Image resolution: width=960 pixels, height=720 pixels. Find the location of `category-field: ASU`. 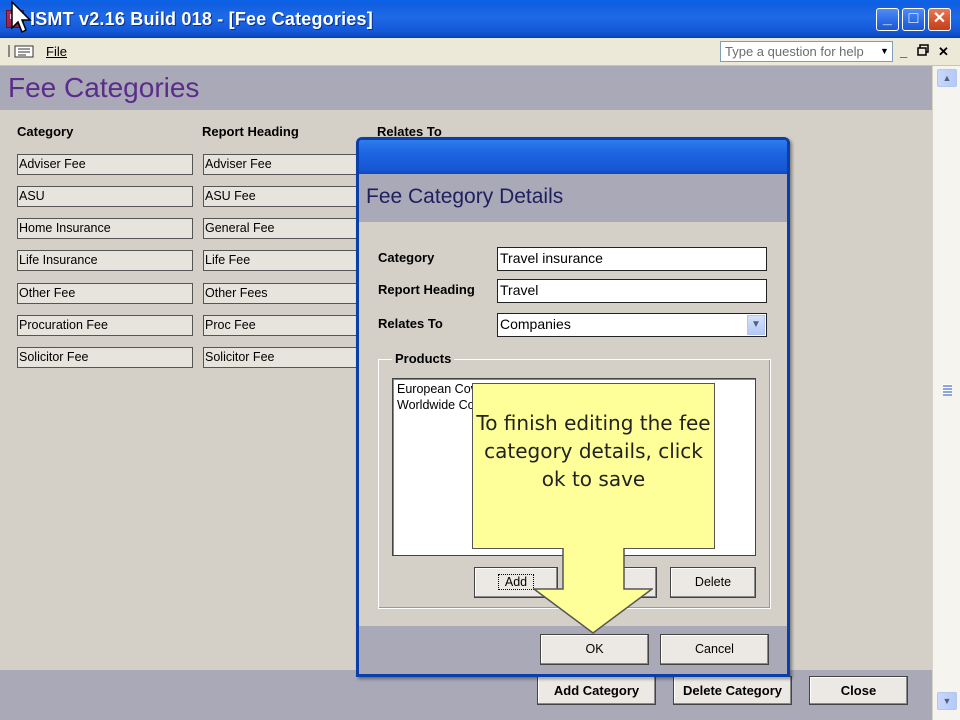

category-field: ASU is located at coordinates (105, 196).